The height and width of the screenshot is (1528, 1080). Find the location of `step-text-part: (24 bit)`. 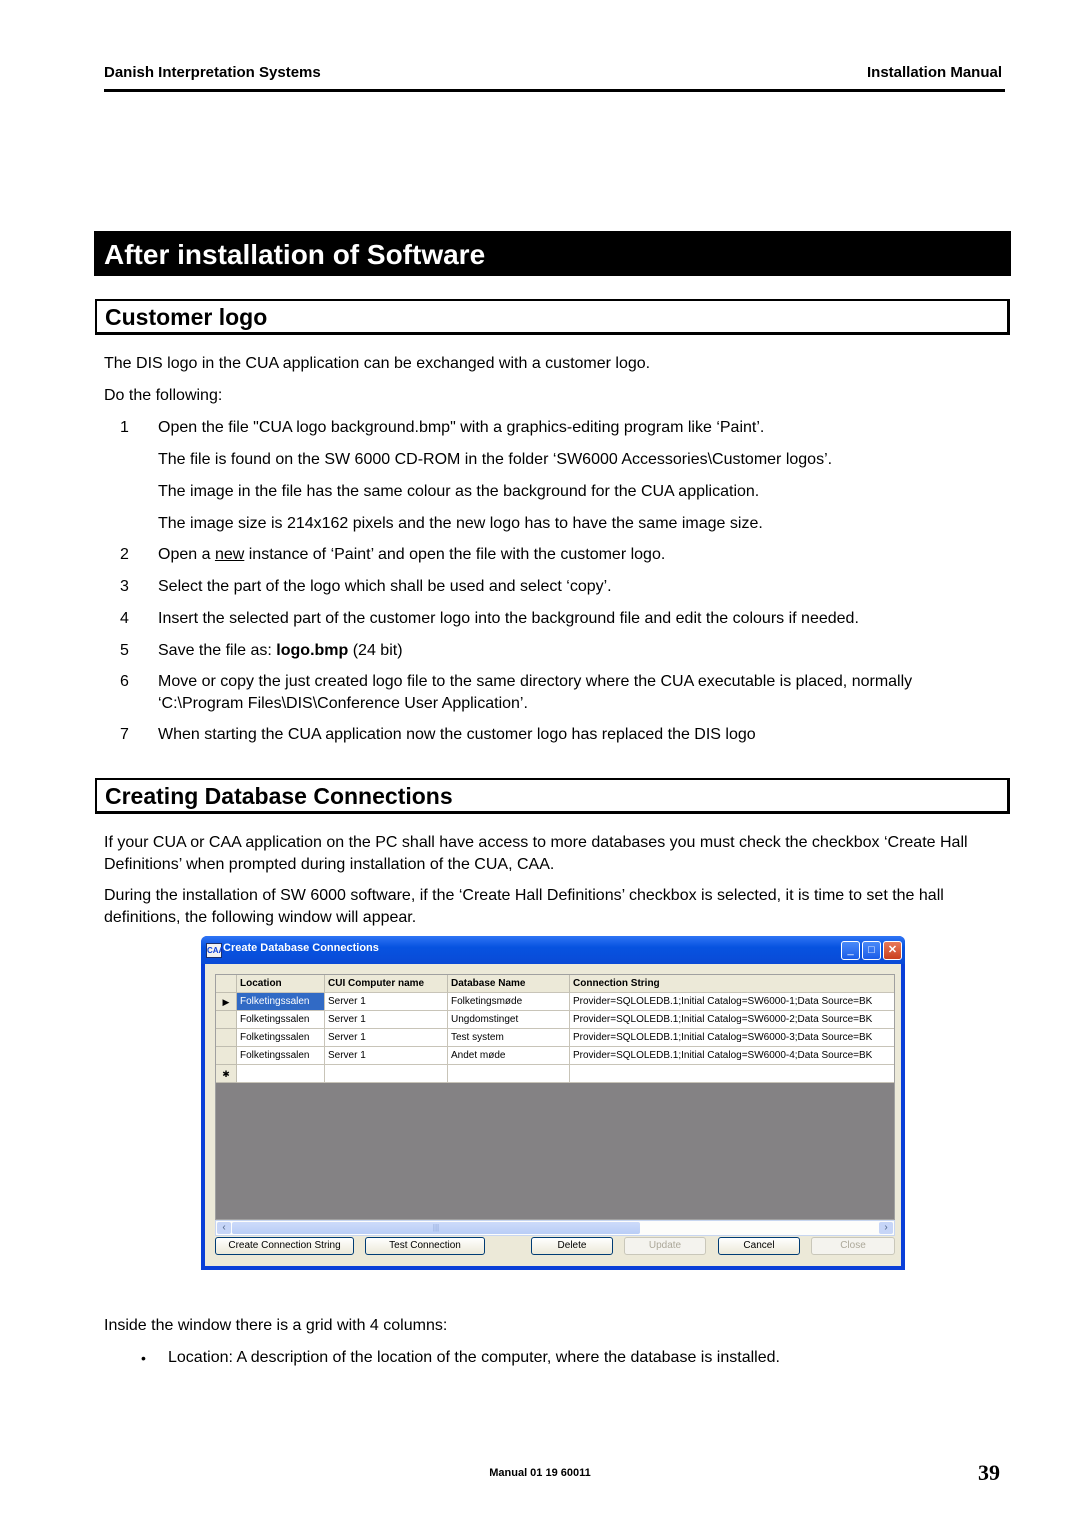

step-text-part: (24 bit) is located at coordinates (375, 650).